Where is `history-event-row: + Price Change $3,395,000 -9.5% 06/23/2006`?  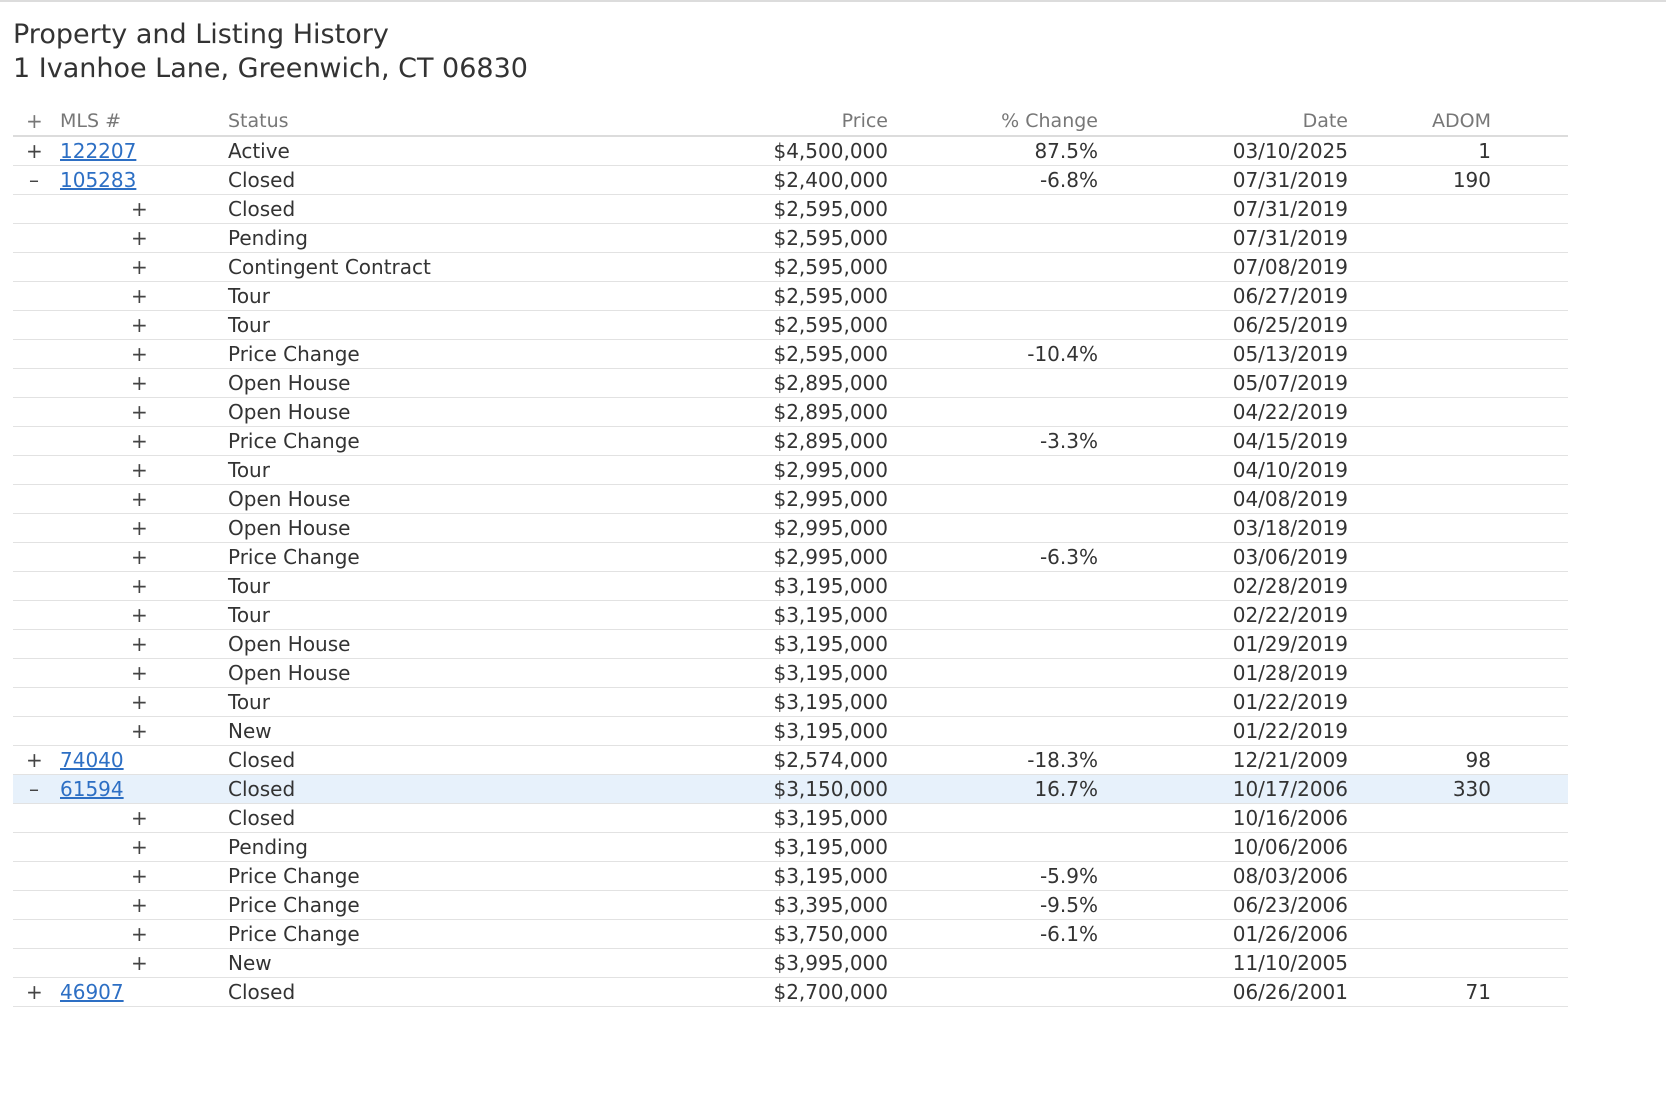 history-event-row: + Price Change $3,395,000 -9.5% 06/23/2006 is located at coordinates (790, 905).